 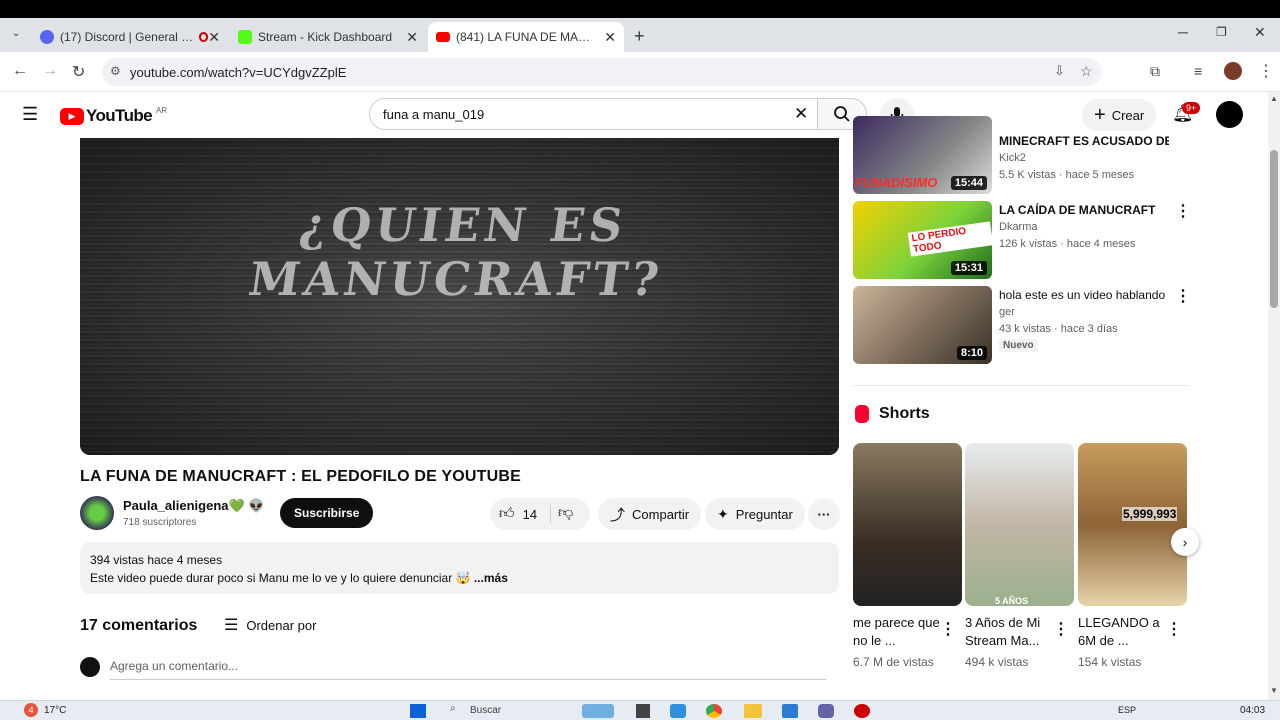 I want to click on restore-icon: ❐, so click(x=1221, y=32).